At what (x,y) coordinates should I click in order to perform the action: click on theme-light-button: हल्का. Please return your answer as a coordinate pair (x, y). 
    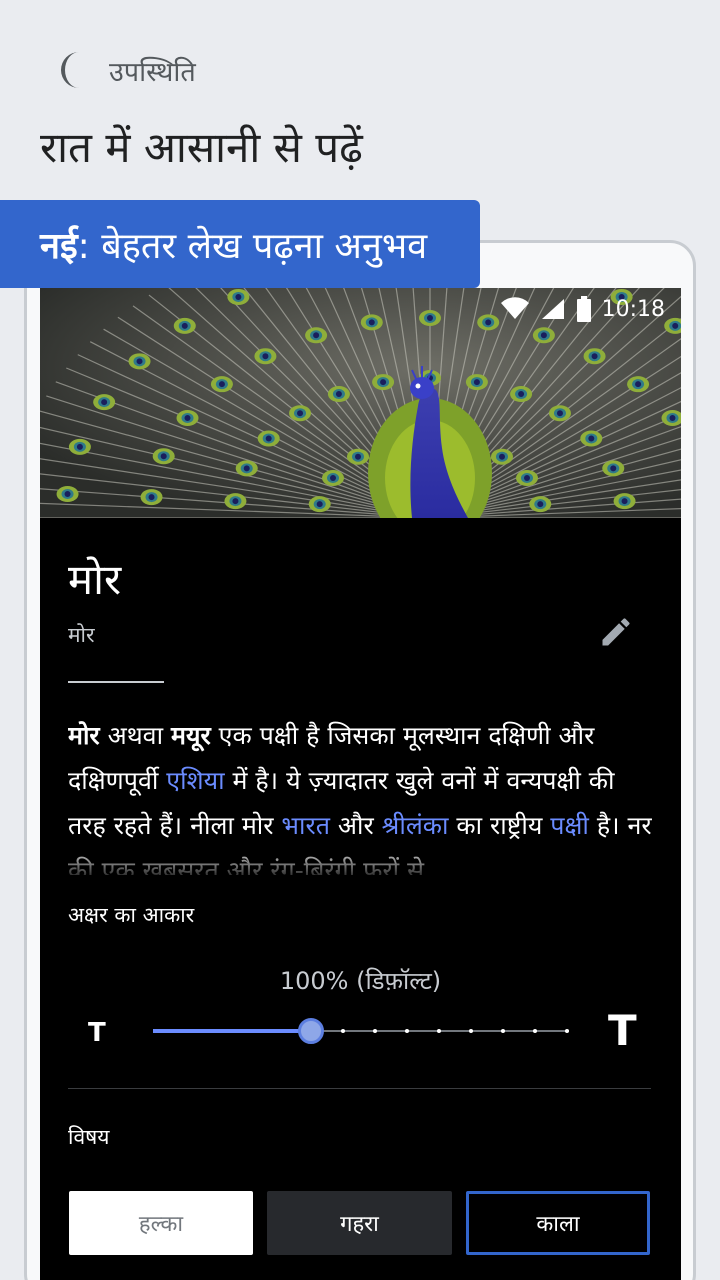
    Looking at the image, I should click on (161, 1223).